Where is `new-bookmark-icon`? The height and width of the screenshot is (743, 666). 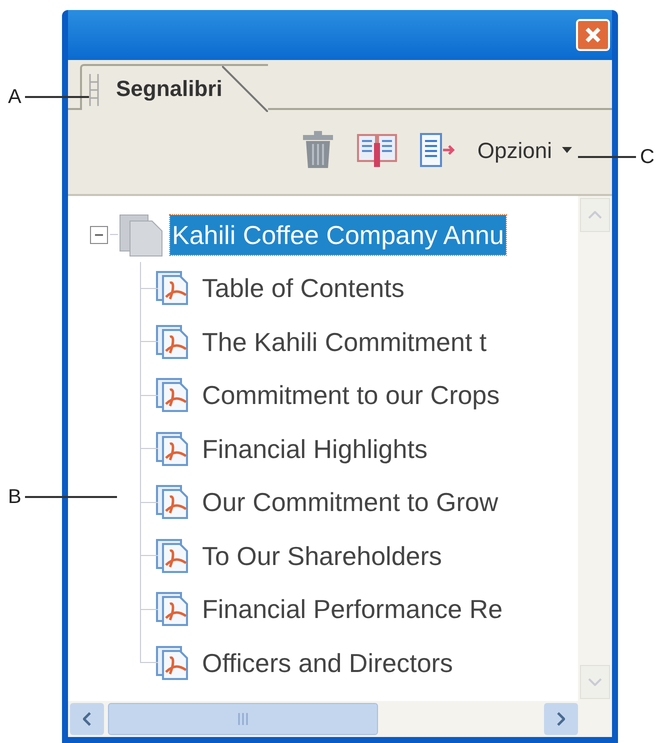
new-bookmark-icon is located at coordinates (437, 150).